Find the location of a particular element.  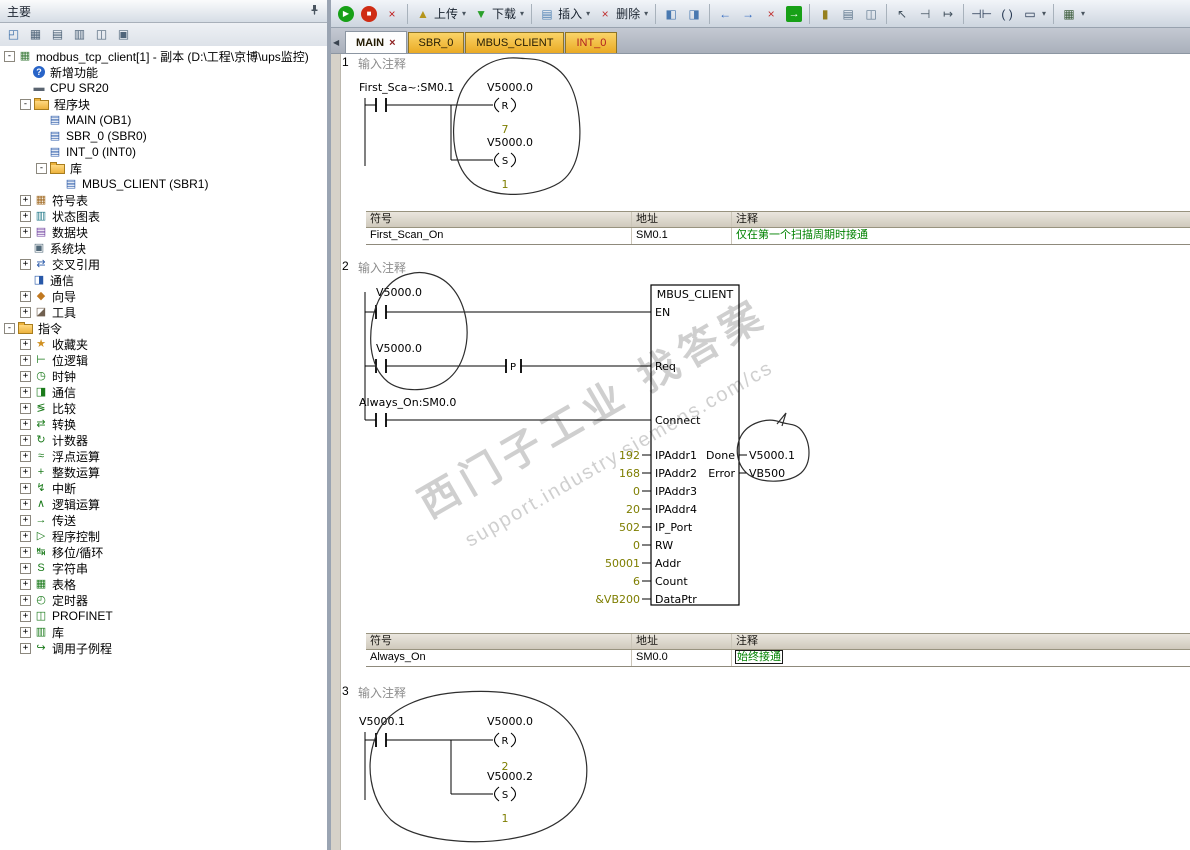

protect-button: ▮ is located at coordinates (825, 14).